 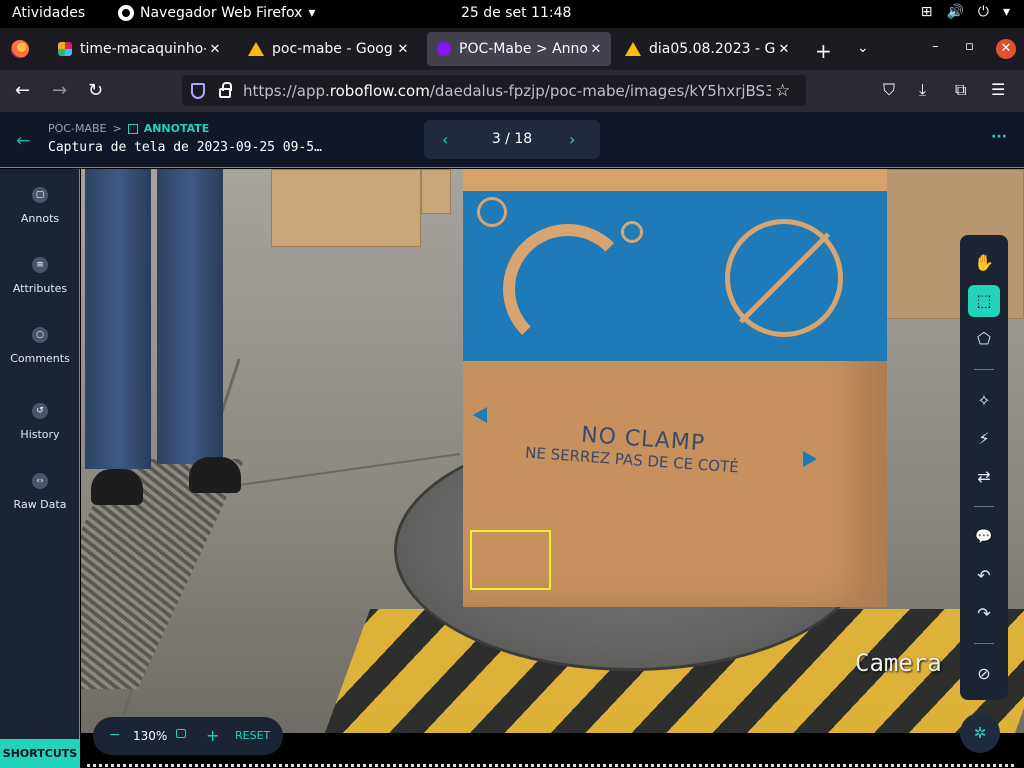 What do you see at coordinates (132, 128) in the screenshot?
I see `annotate-icon` at bounding box center [132, 128].